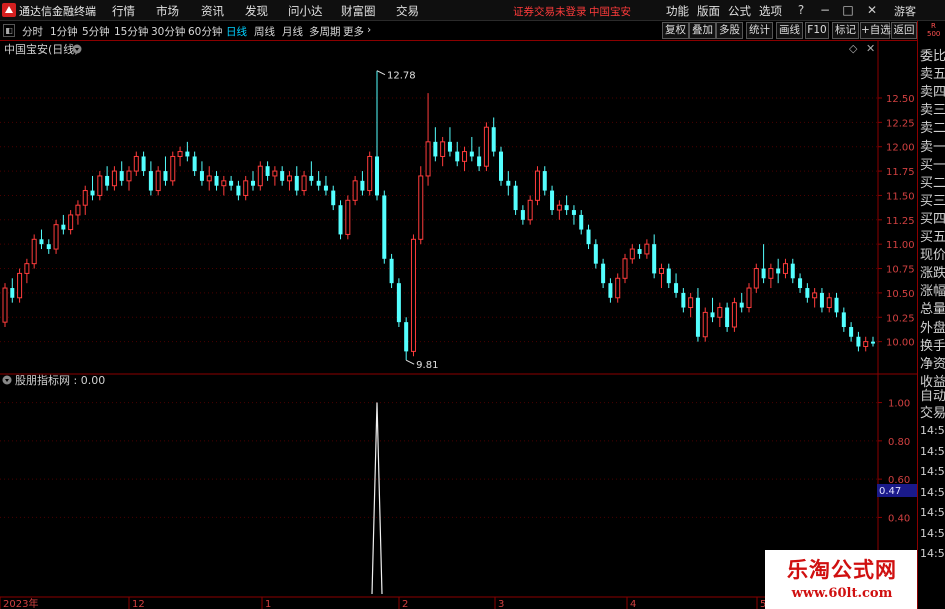 The width and height of the screenshot is (945, 609). Describe the element at coordinates (801, 10) in the screenshot. I see `help-icon: ?` at that location.